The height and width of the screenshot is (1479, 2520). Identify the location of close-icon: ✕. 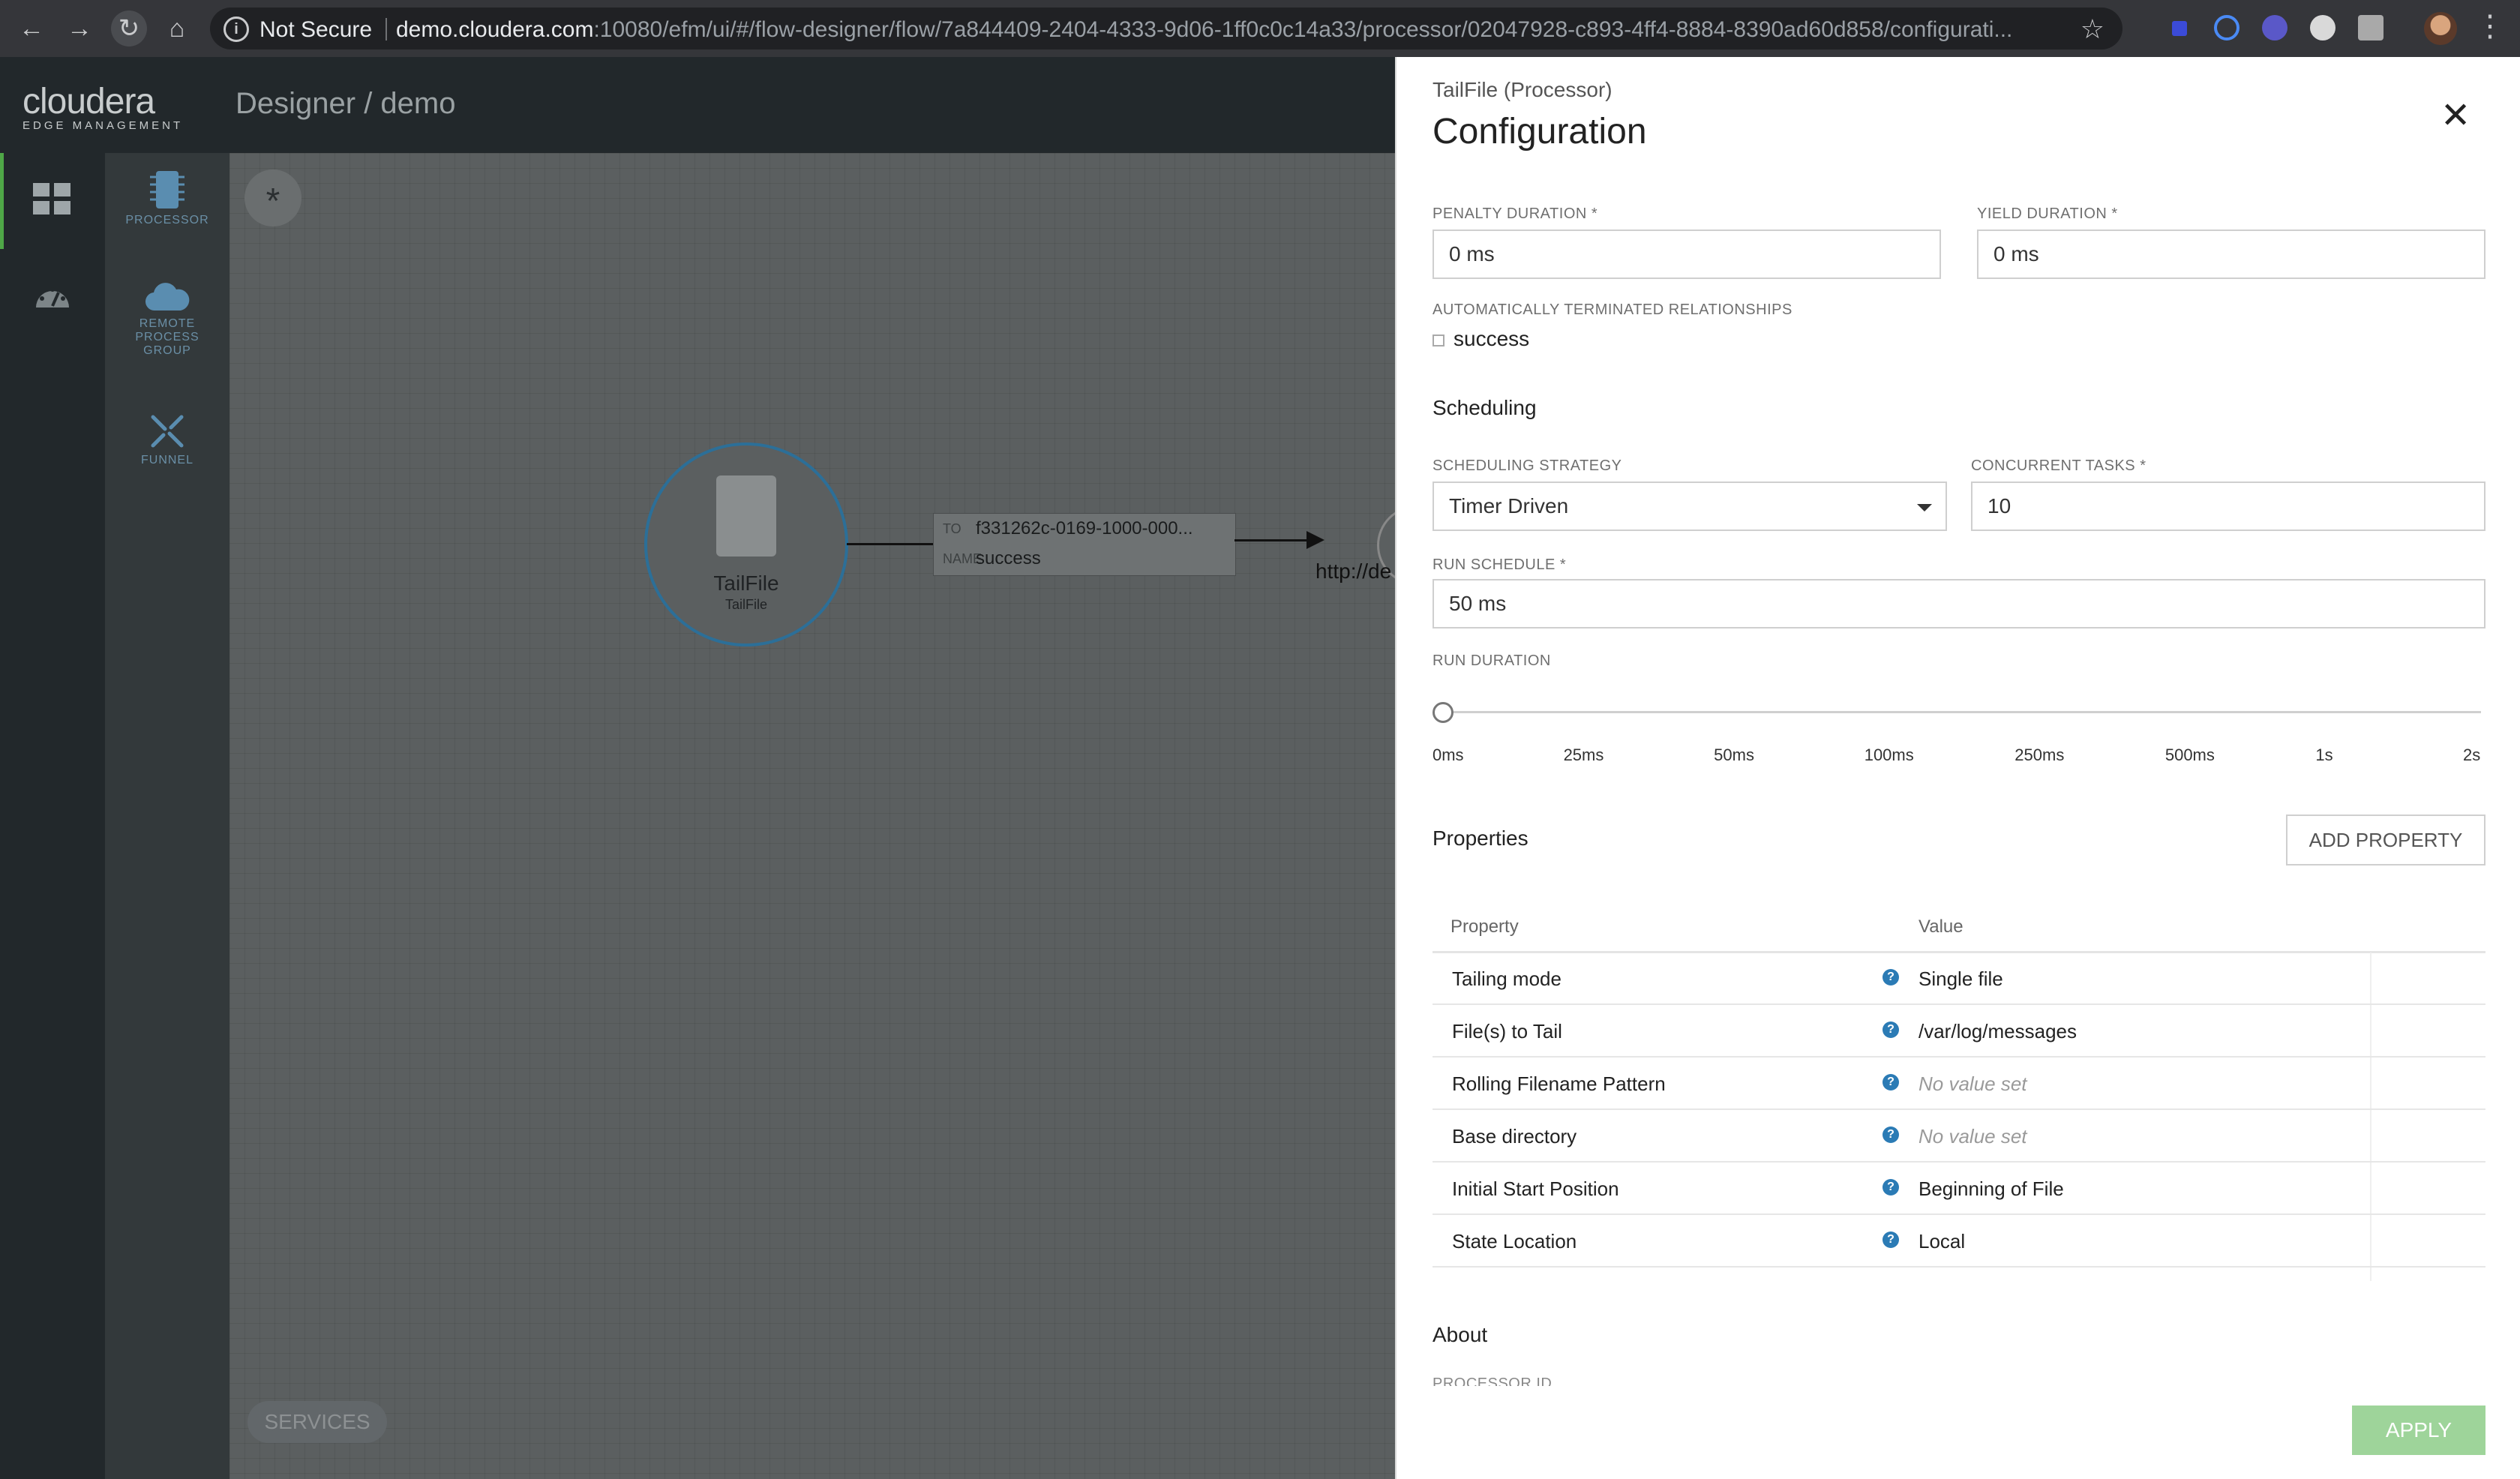
(2455, 115).